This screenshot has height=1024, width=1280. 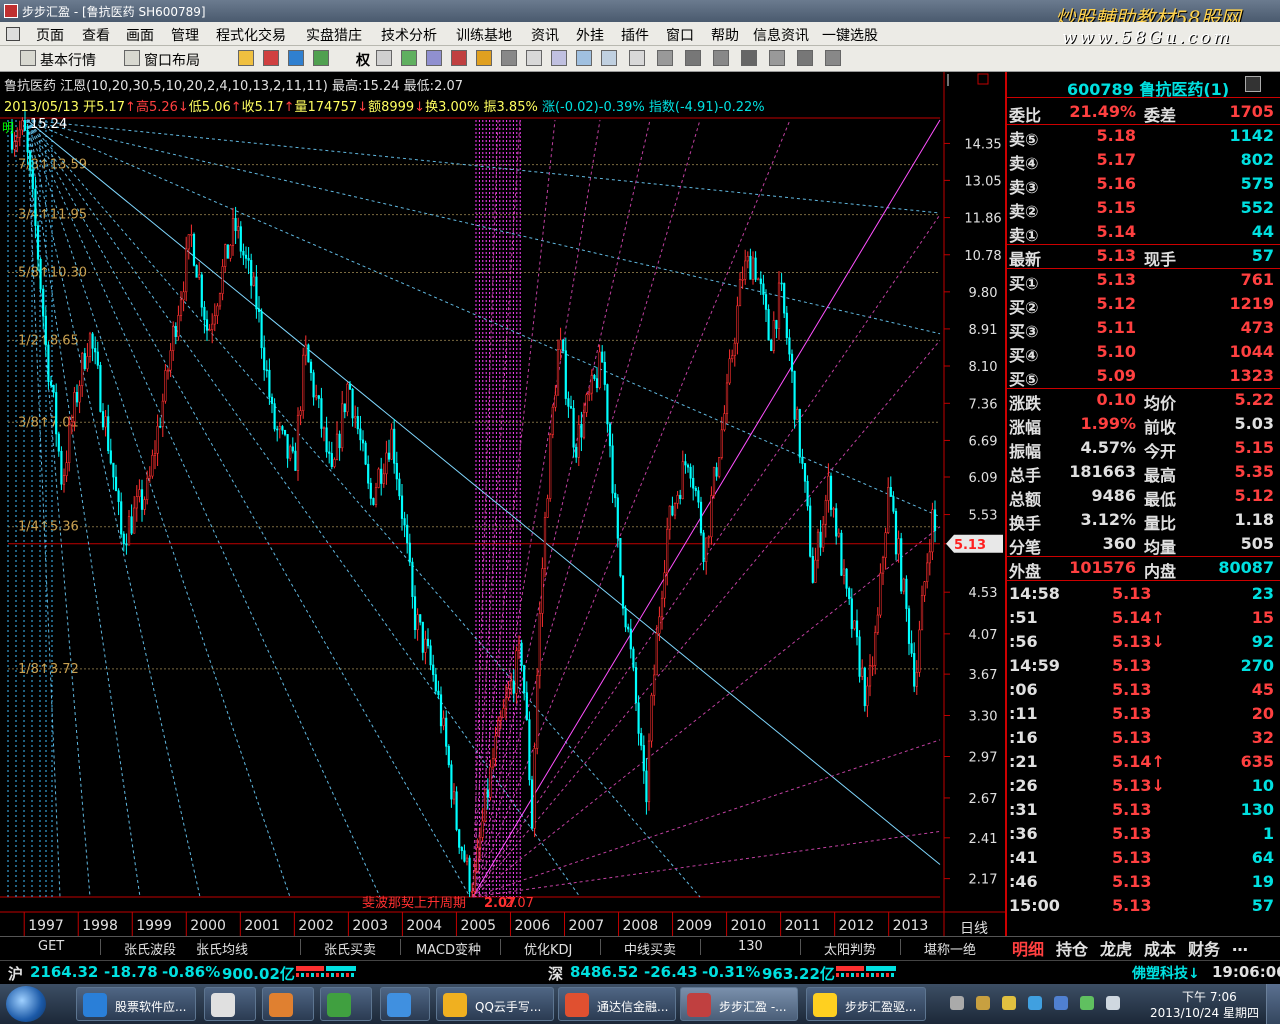 I want to click on panel-tab-0: 明细, so click(x=1028, y=948).